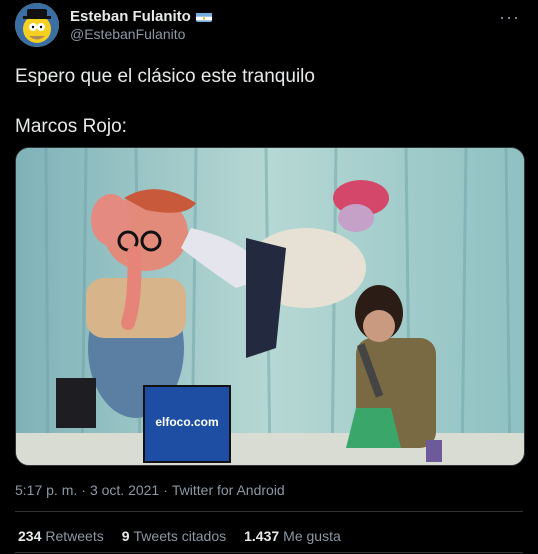 The image size is (538, 554). I want to click on stat-label: Tweets citados, so click(180, 536).